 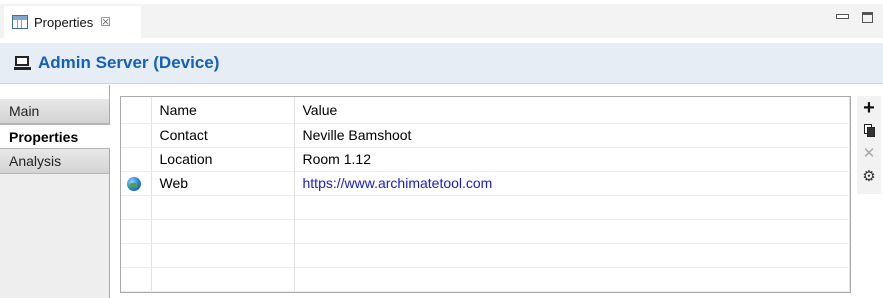 I want to click on tab-analysis: Analysis, so click(x=55, y=161).